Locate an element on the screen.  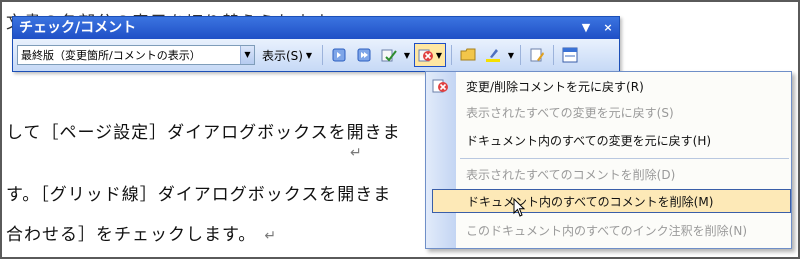
menu-item-delete-all-ink-annotations: このドキュメント内のすべてのインク注釈を削除(N) is located at coordinates (623, 230).